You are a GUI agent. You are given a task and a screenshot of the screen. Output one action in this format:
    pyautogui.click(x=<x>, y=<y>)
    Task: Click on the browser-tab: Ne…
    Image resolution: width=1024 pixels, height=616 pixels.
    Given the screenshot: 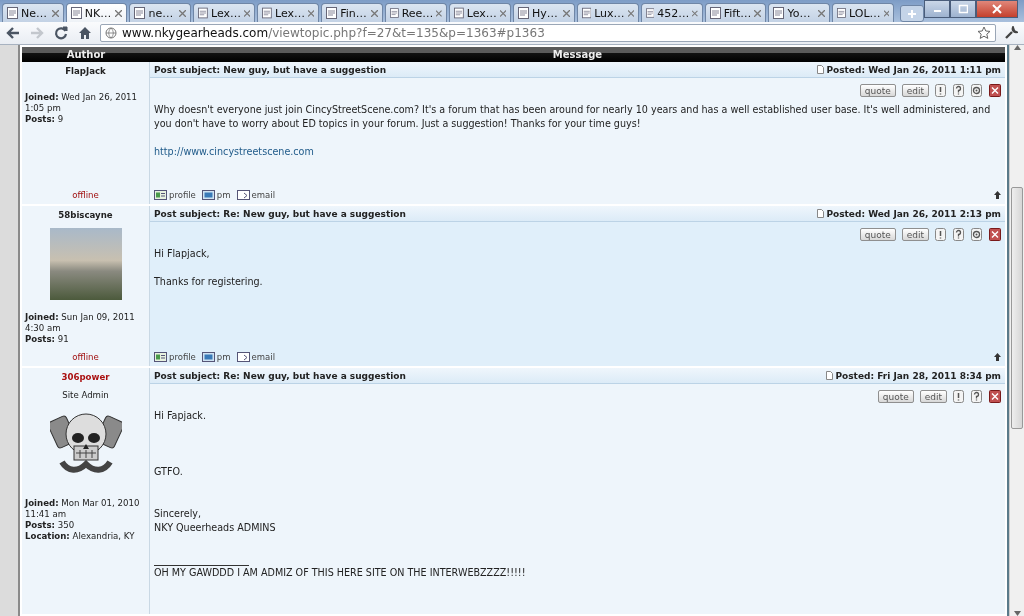 What is the action you would take?
    pyautogui.click(x=33, y=12)
    